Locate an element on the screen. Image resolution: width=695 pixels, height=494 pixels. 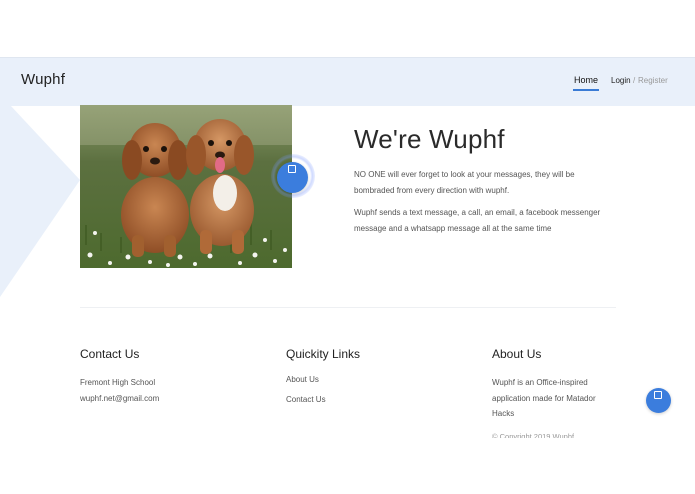
active-nav-indicator is located at coordinates (586, 90).